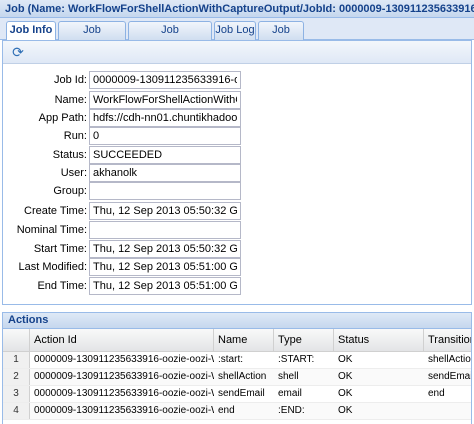  Describe the element at coordinates (69, 155) in the screenshot. I see `status-label: Status:` at that location.